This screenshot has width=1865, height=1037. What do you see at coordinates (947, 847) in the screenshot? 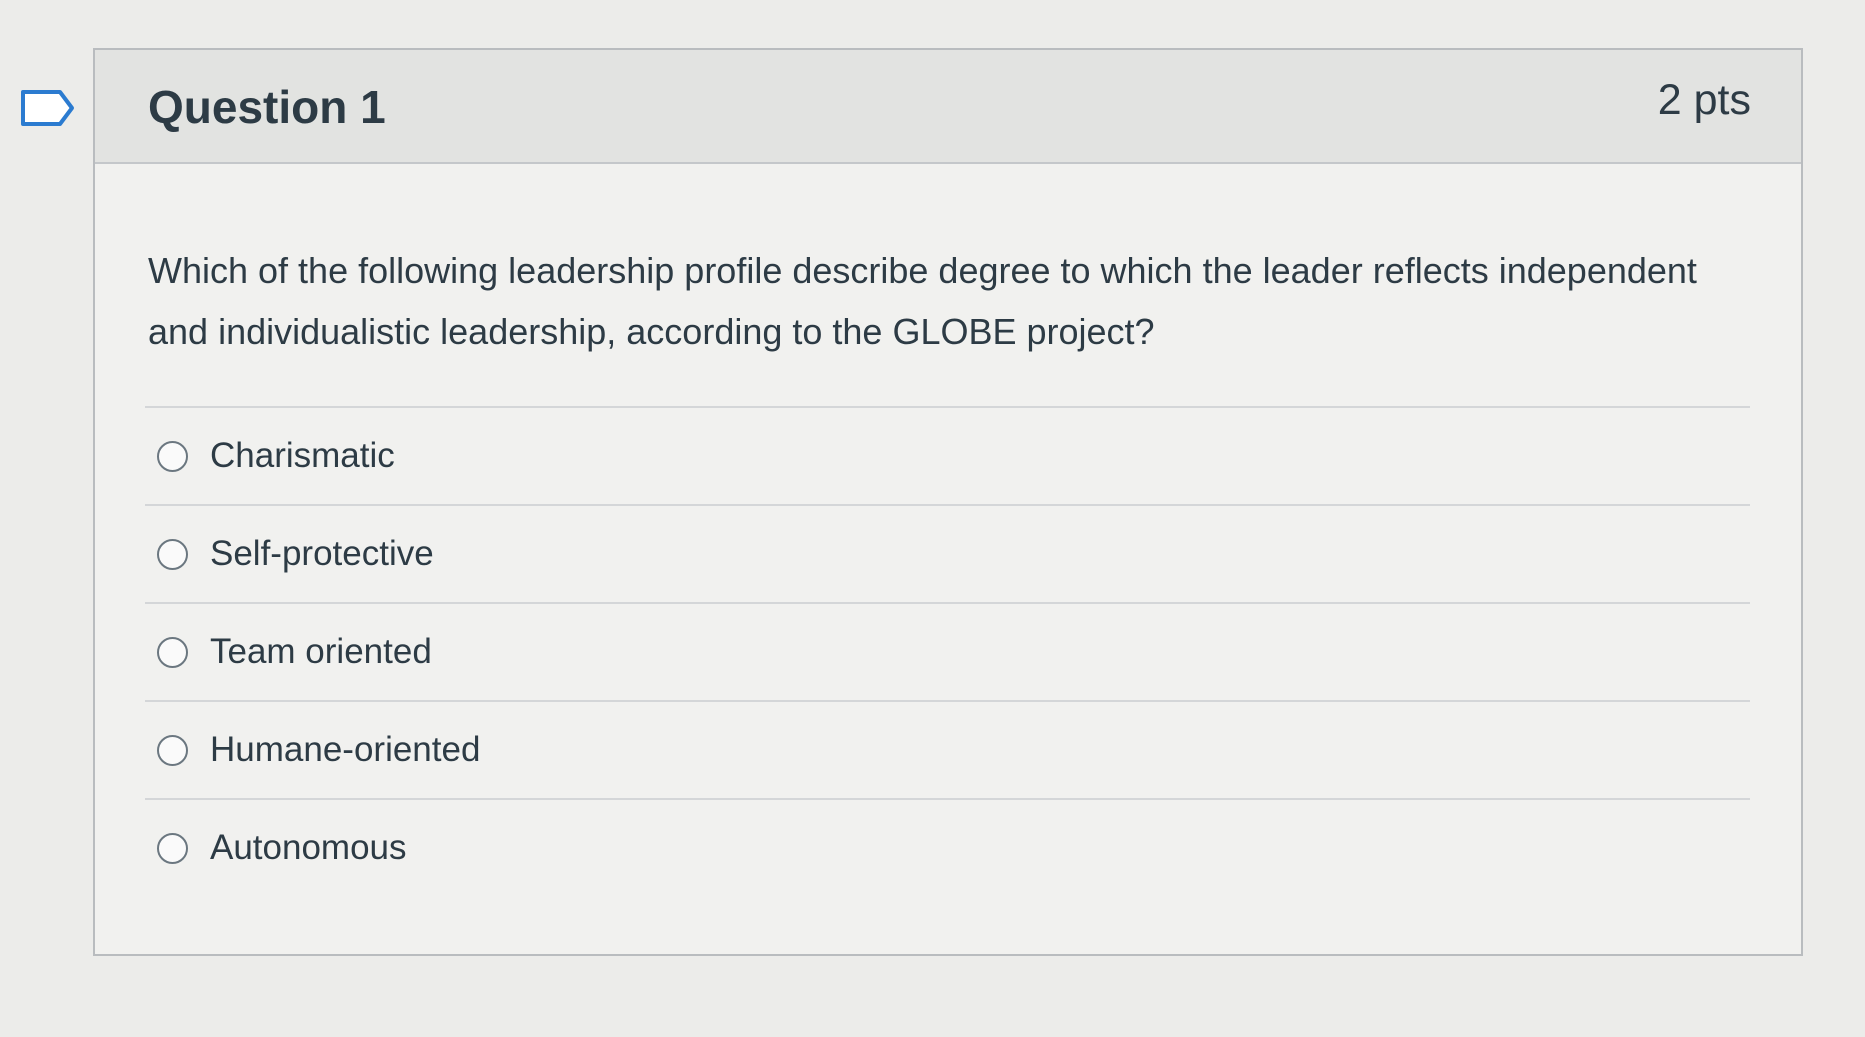
I see `answer-option-autonomous: Autonomous` at bounding box center [947, 847].